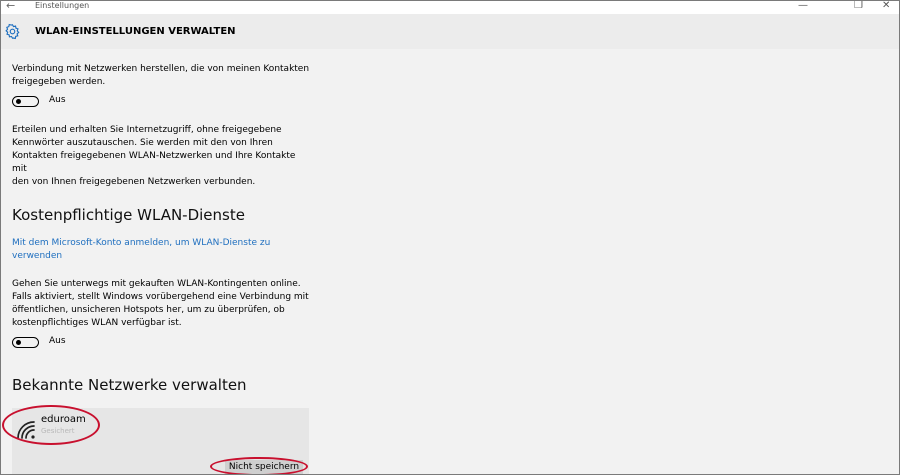 Image resolution: width=900 pixels, height=475 pixels. What do you see at coordinates (25, 342) in the screenshot?
I see `paid-toggle` at bounding box center [25, 342].